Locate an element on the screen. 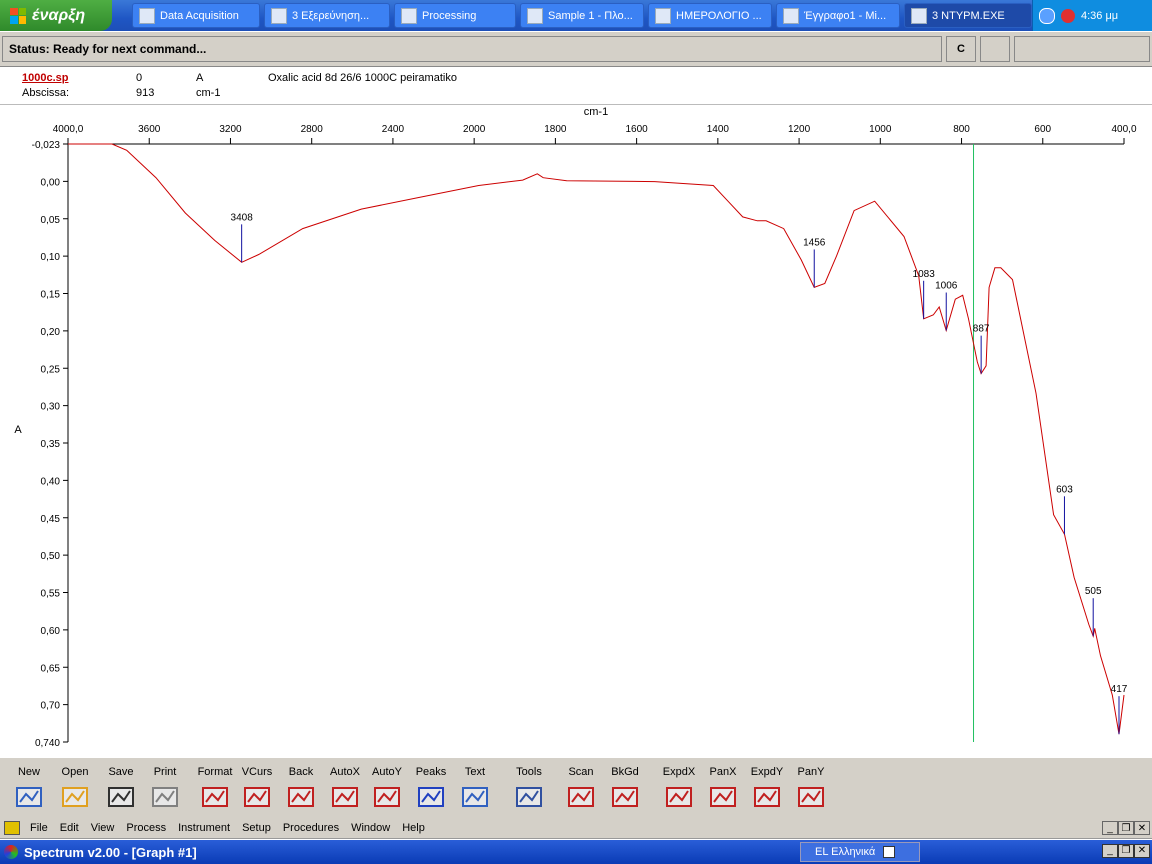  network-icon is located at coordinates (1047, 15).